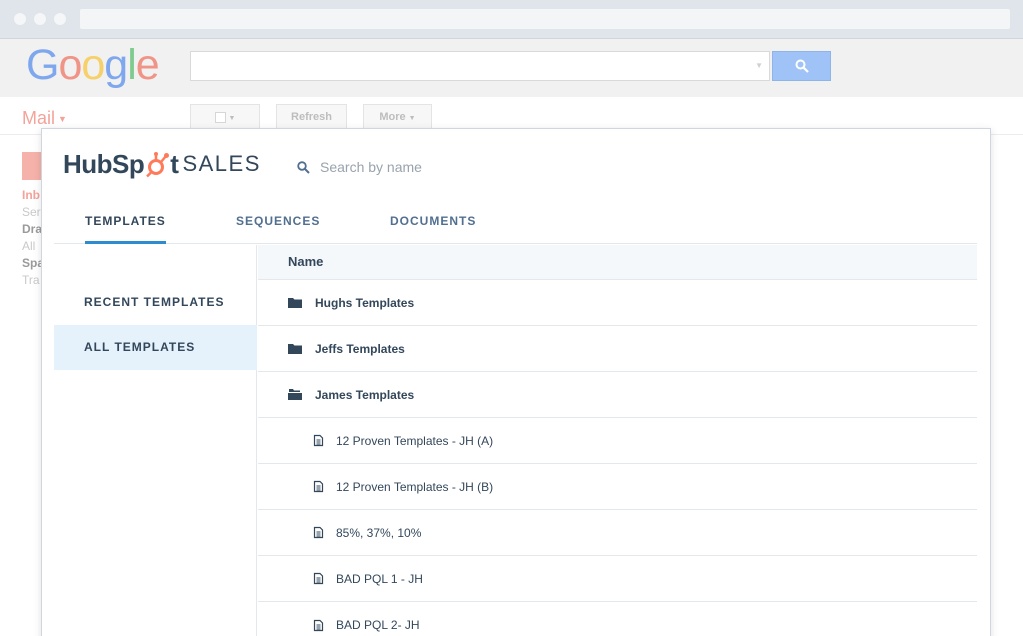 The image size is (1023, 636). I want to click on template-row: 12 Proven Templates - JH (A), so click(617, 441).